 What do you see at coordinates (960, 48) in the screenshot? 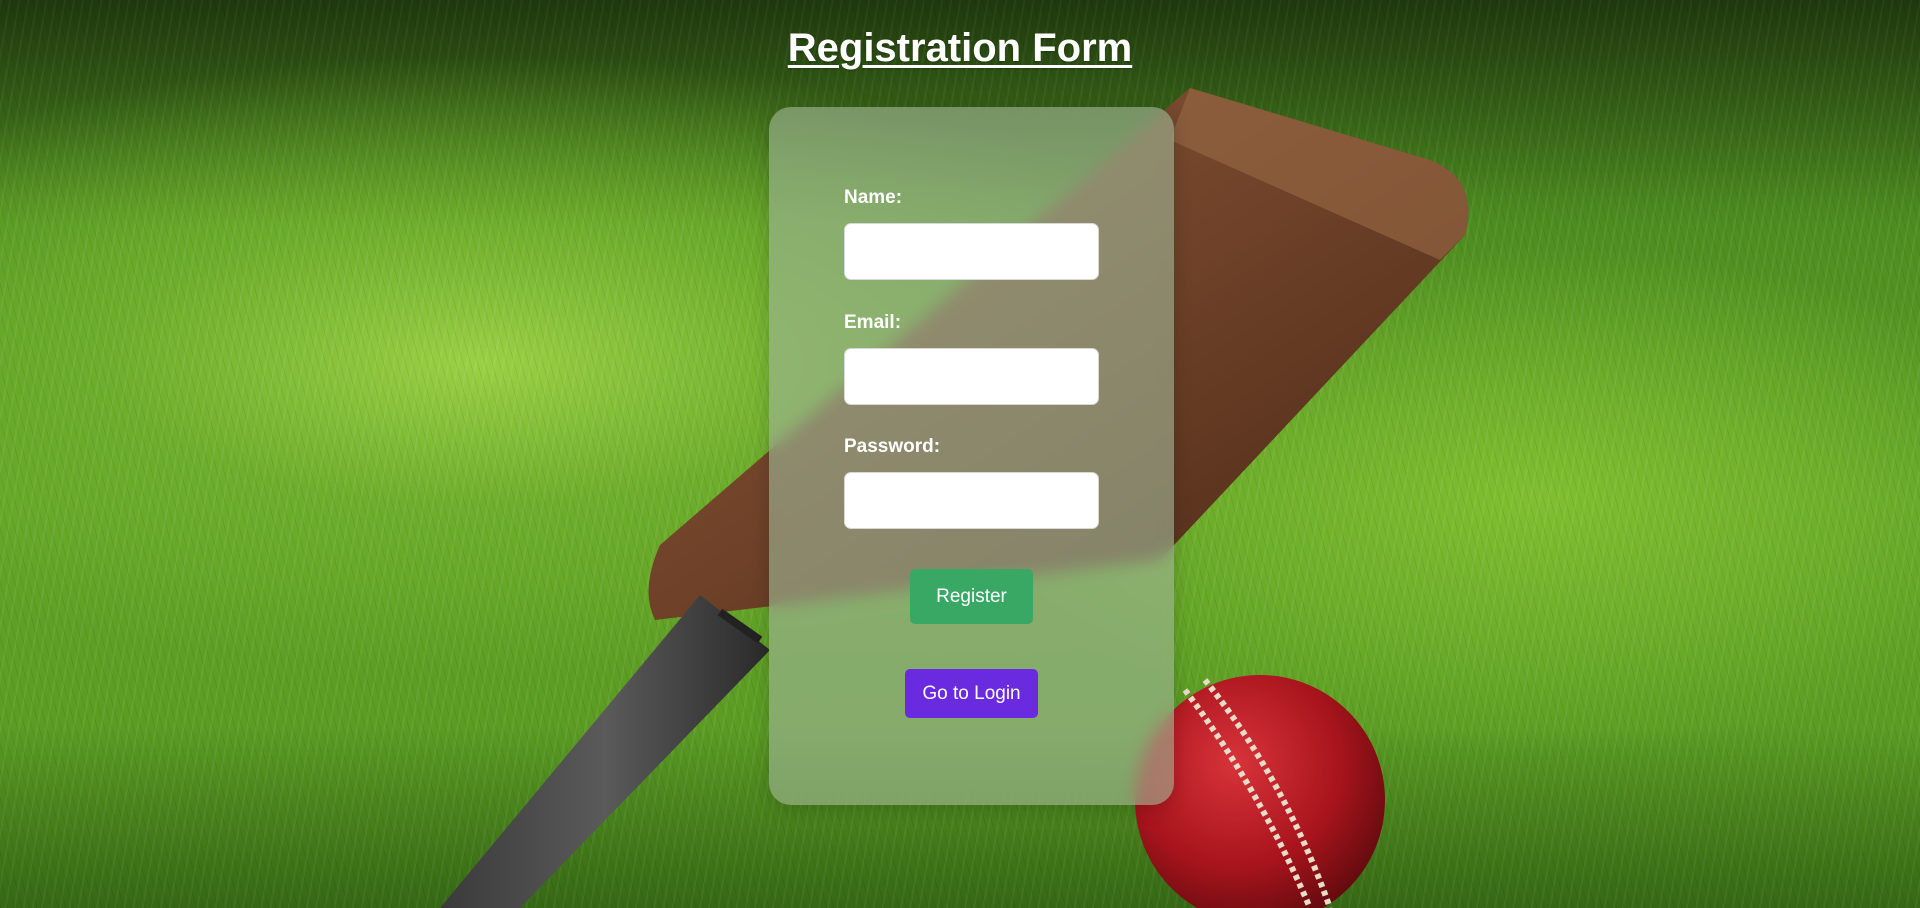
I see `page-title: Registration Form` at bounding box center [960, 48].